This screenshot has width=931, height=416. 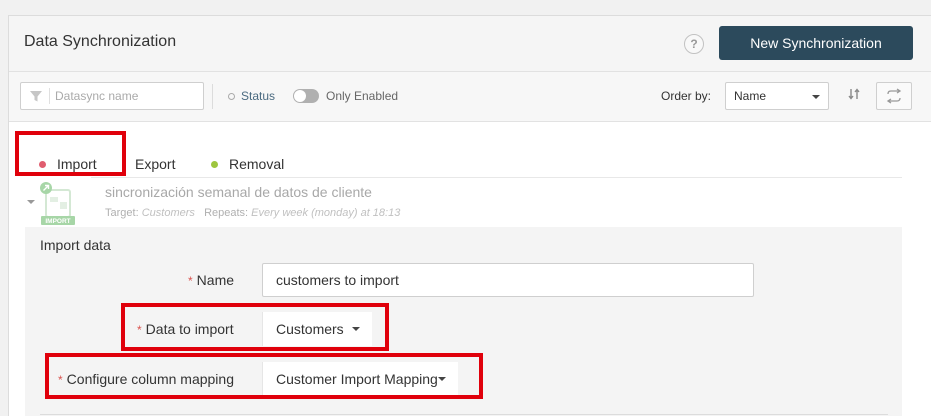 I want to click on filter-toolbar: Status Only Enabled Order by: Name, so click(x=470, y=97).